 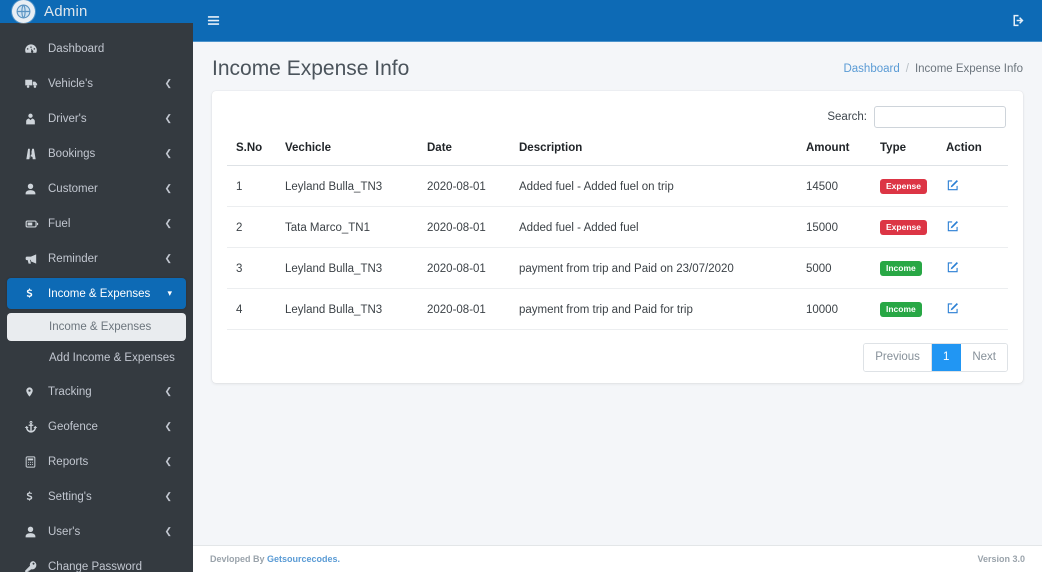 What do you see at coordinates (617, 21) in the screenshot?
I see `topbar` at bounding box center [617, 21].